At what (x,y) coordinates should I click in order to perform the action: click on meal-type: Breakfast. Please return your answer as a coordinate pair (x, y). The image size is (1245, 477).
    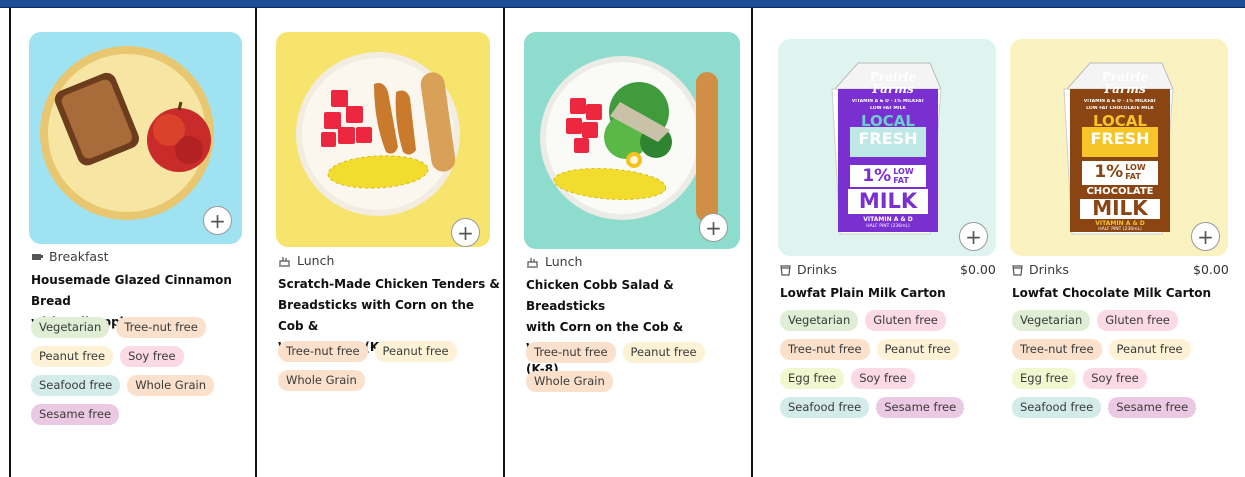
    Looking at the image, I should click on (70, 256).